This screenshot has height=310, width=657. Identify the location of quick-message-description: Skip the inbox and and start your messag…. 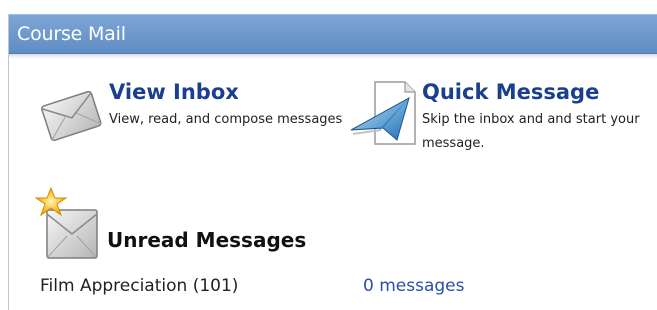
(531, 131).